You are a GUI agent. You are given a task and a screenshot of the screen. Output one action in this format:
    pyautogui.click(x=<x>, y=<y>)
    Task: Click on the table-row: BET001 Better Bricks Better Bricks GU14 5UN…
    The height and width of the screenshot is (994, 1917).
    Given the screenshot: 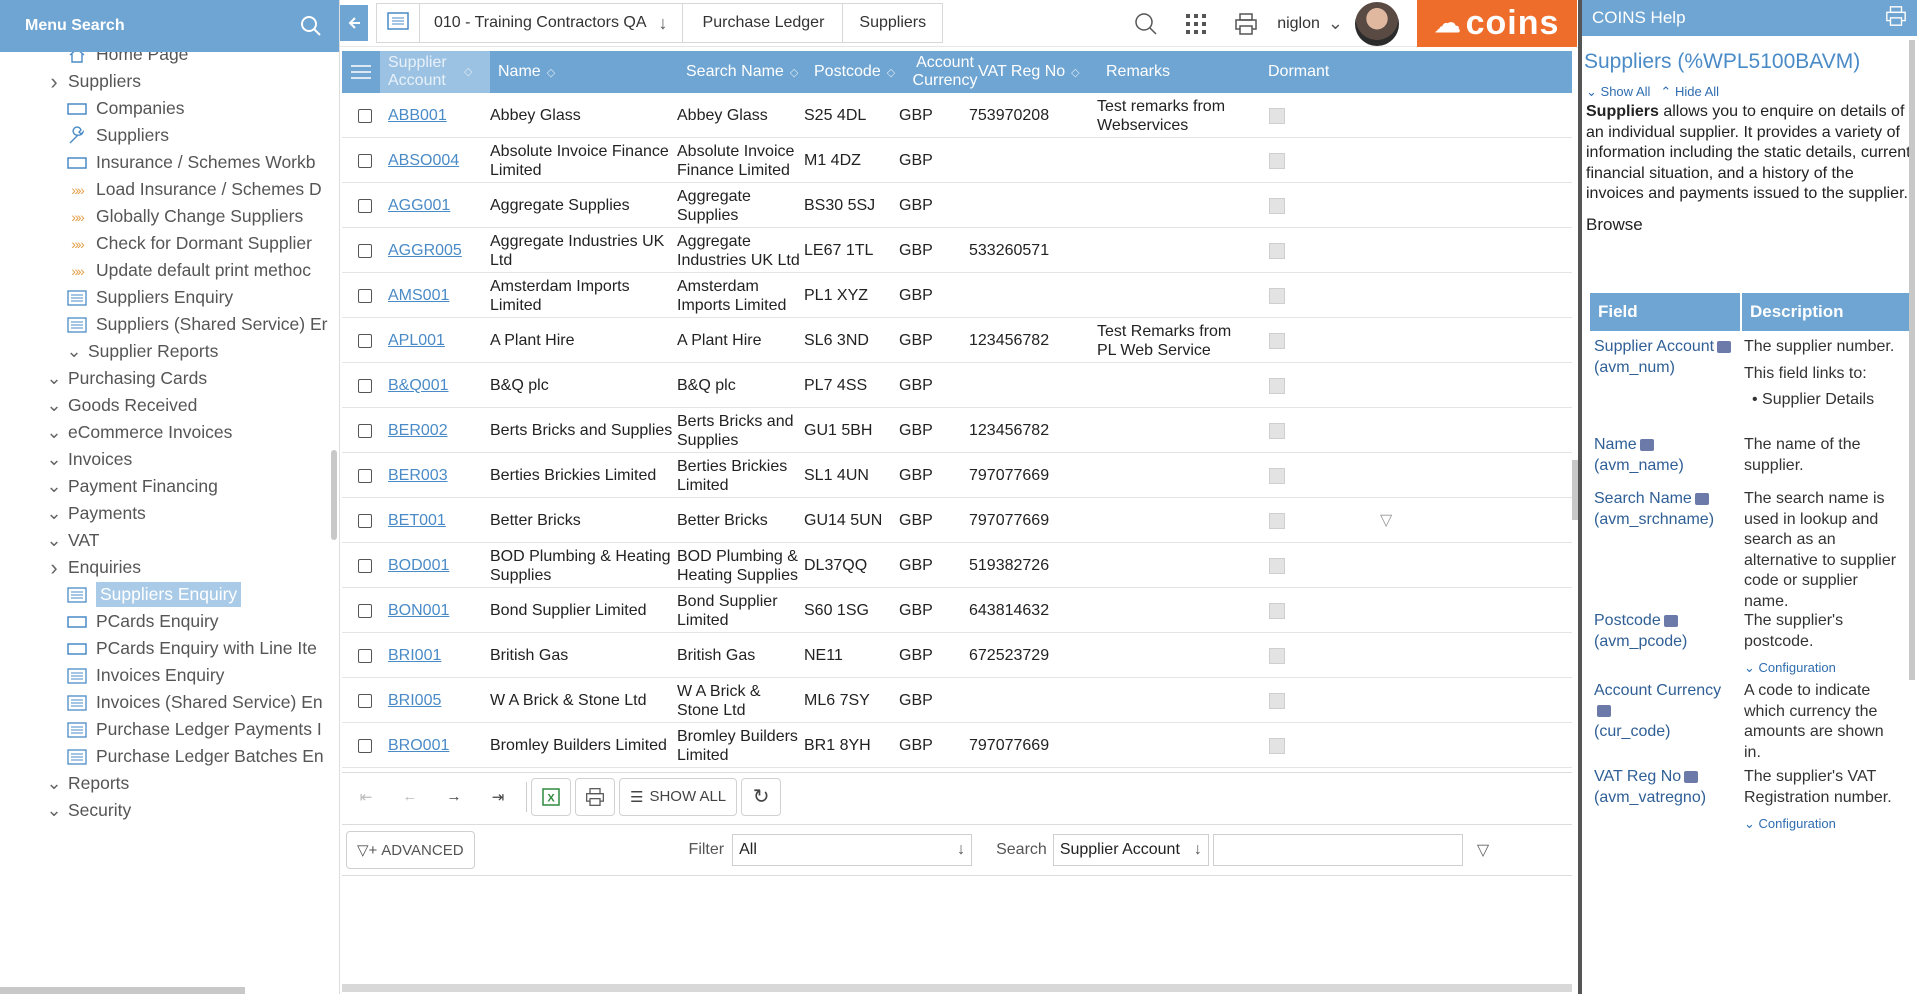 What is the action you would take?
    pyautogui.click(x=957, y=520)
    